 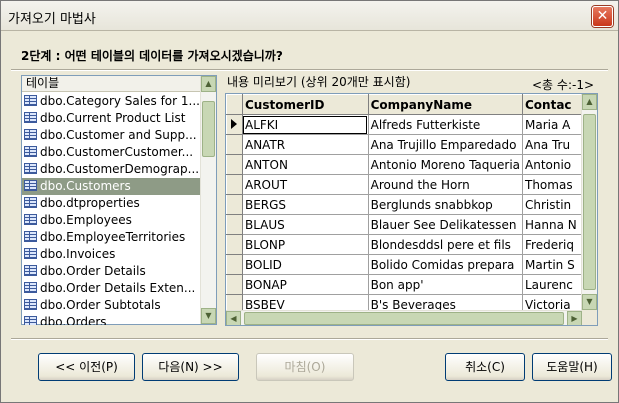 What do you see at coordinates (111, 203) in the screenshot?
I see `table-list-item: dbo.dtproperties` at bounding box center [111, 203].